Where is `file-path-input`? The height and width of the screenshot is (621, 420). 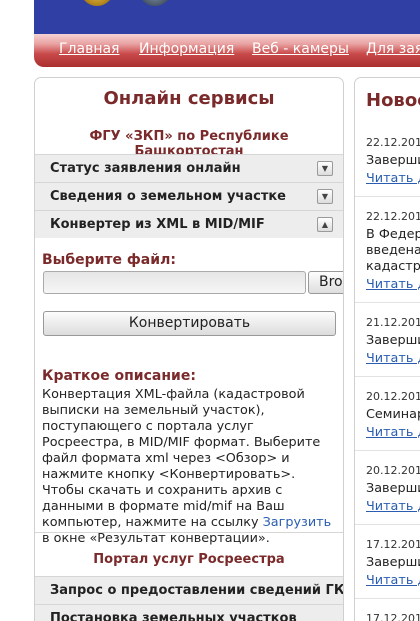 file-path-input is located at coordinates (174, 282).